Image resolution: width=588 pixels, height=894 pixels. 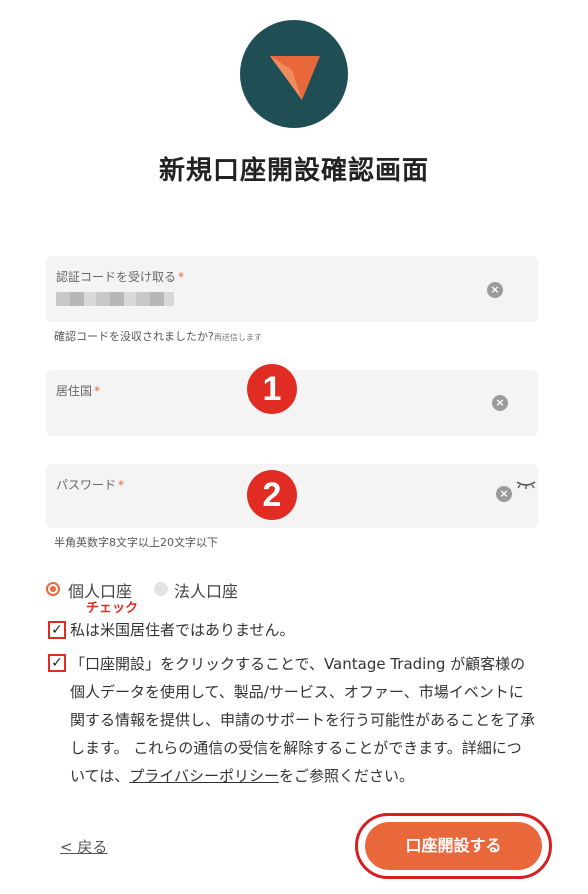 What do you see at coordinates (292, 289) in the screenshot?
I see `verification-code-field: 認証コードを受け取る * ×` at bounding box center [292, 289].